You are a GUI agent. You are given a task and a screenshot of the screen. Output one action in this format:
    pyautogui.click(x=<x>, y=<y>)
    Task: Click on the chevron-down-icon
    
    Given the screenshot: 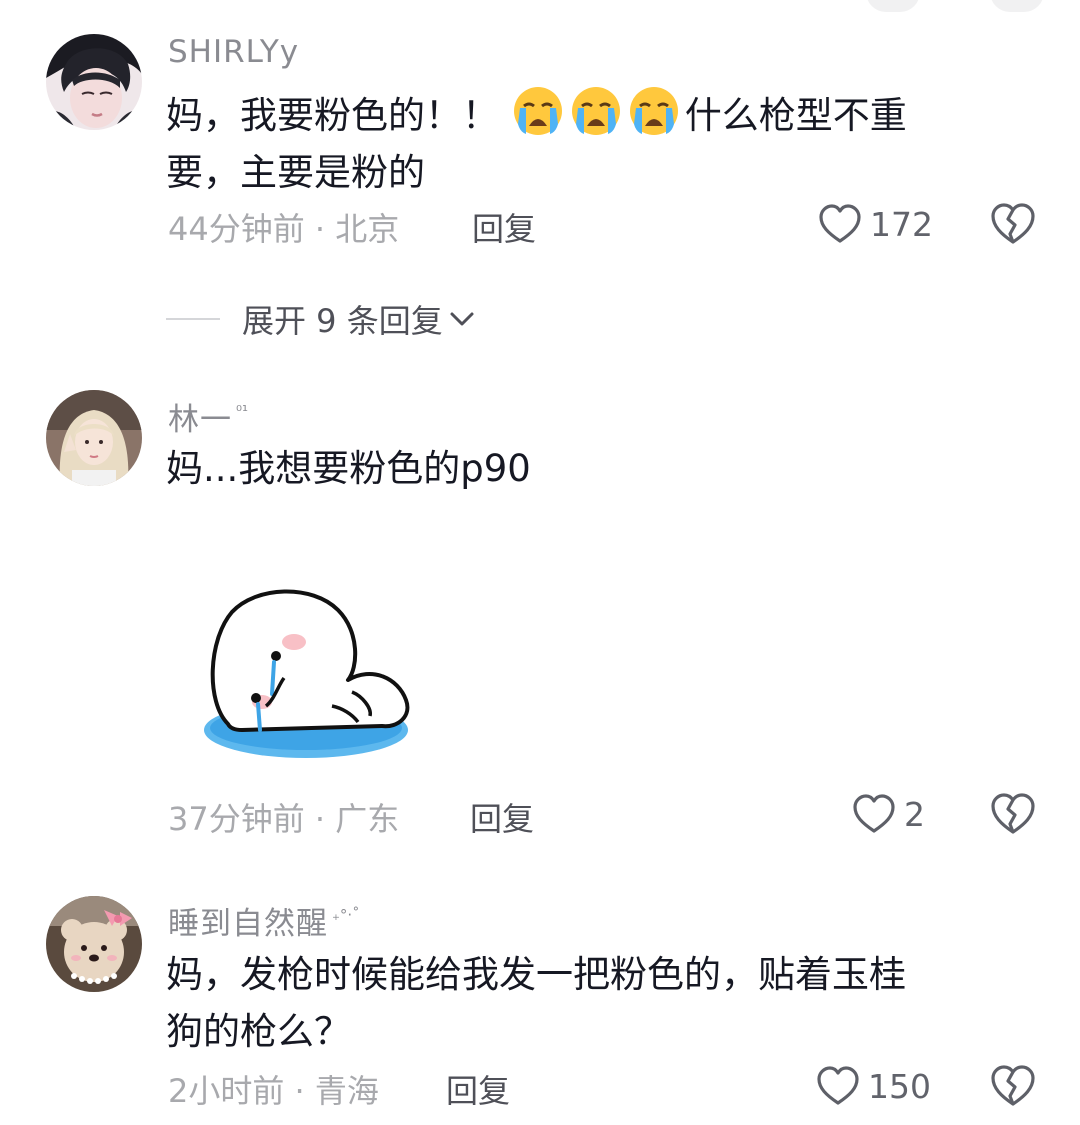 What is the action you would take?
    pyautogui.click(x=462, y=319)
    